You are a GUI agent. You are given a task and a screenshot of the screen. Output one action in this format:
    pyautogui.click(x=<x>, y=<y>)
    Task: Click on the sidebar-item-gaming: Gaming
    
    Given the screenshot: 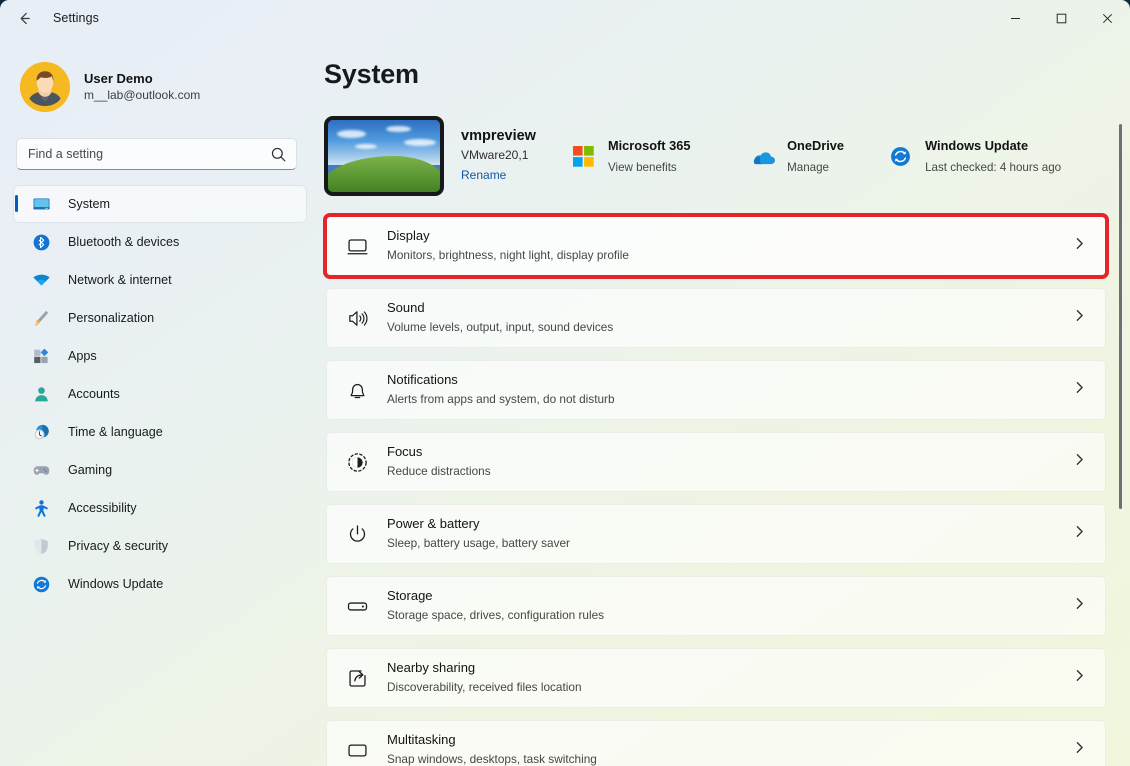 What is the action you would take?
    pyautogui.click(x=160, y=470)
    